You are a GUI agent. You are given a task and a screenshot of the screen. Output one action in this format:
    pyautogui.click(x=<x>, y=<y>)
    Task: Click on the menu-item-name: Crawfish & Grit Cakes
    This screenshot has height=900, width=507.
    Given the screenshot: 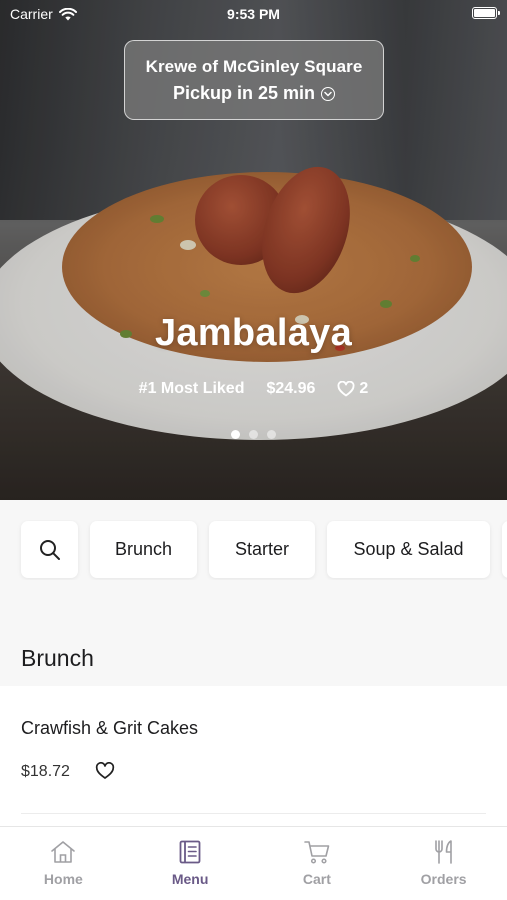 What is the action you would take?
    pyautogui.click(x=110, y=728)
    